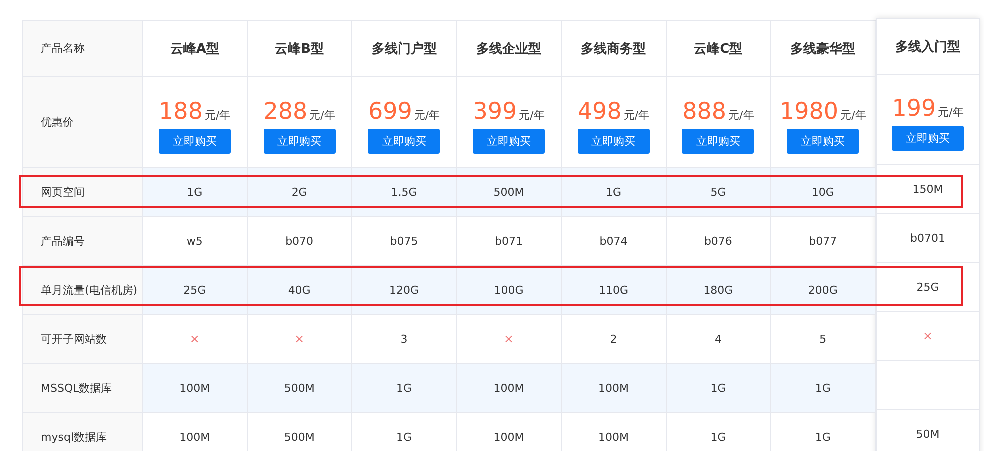  I want to click on price: 199, so click(914, 109).